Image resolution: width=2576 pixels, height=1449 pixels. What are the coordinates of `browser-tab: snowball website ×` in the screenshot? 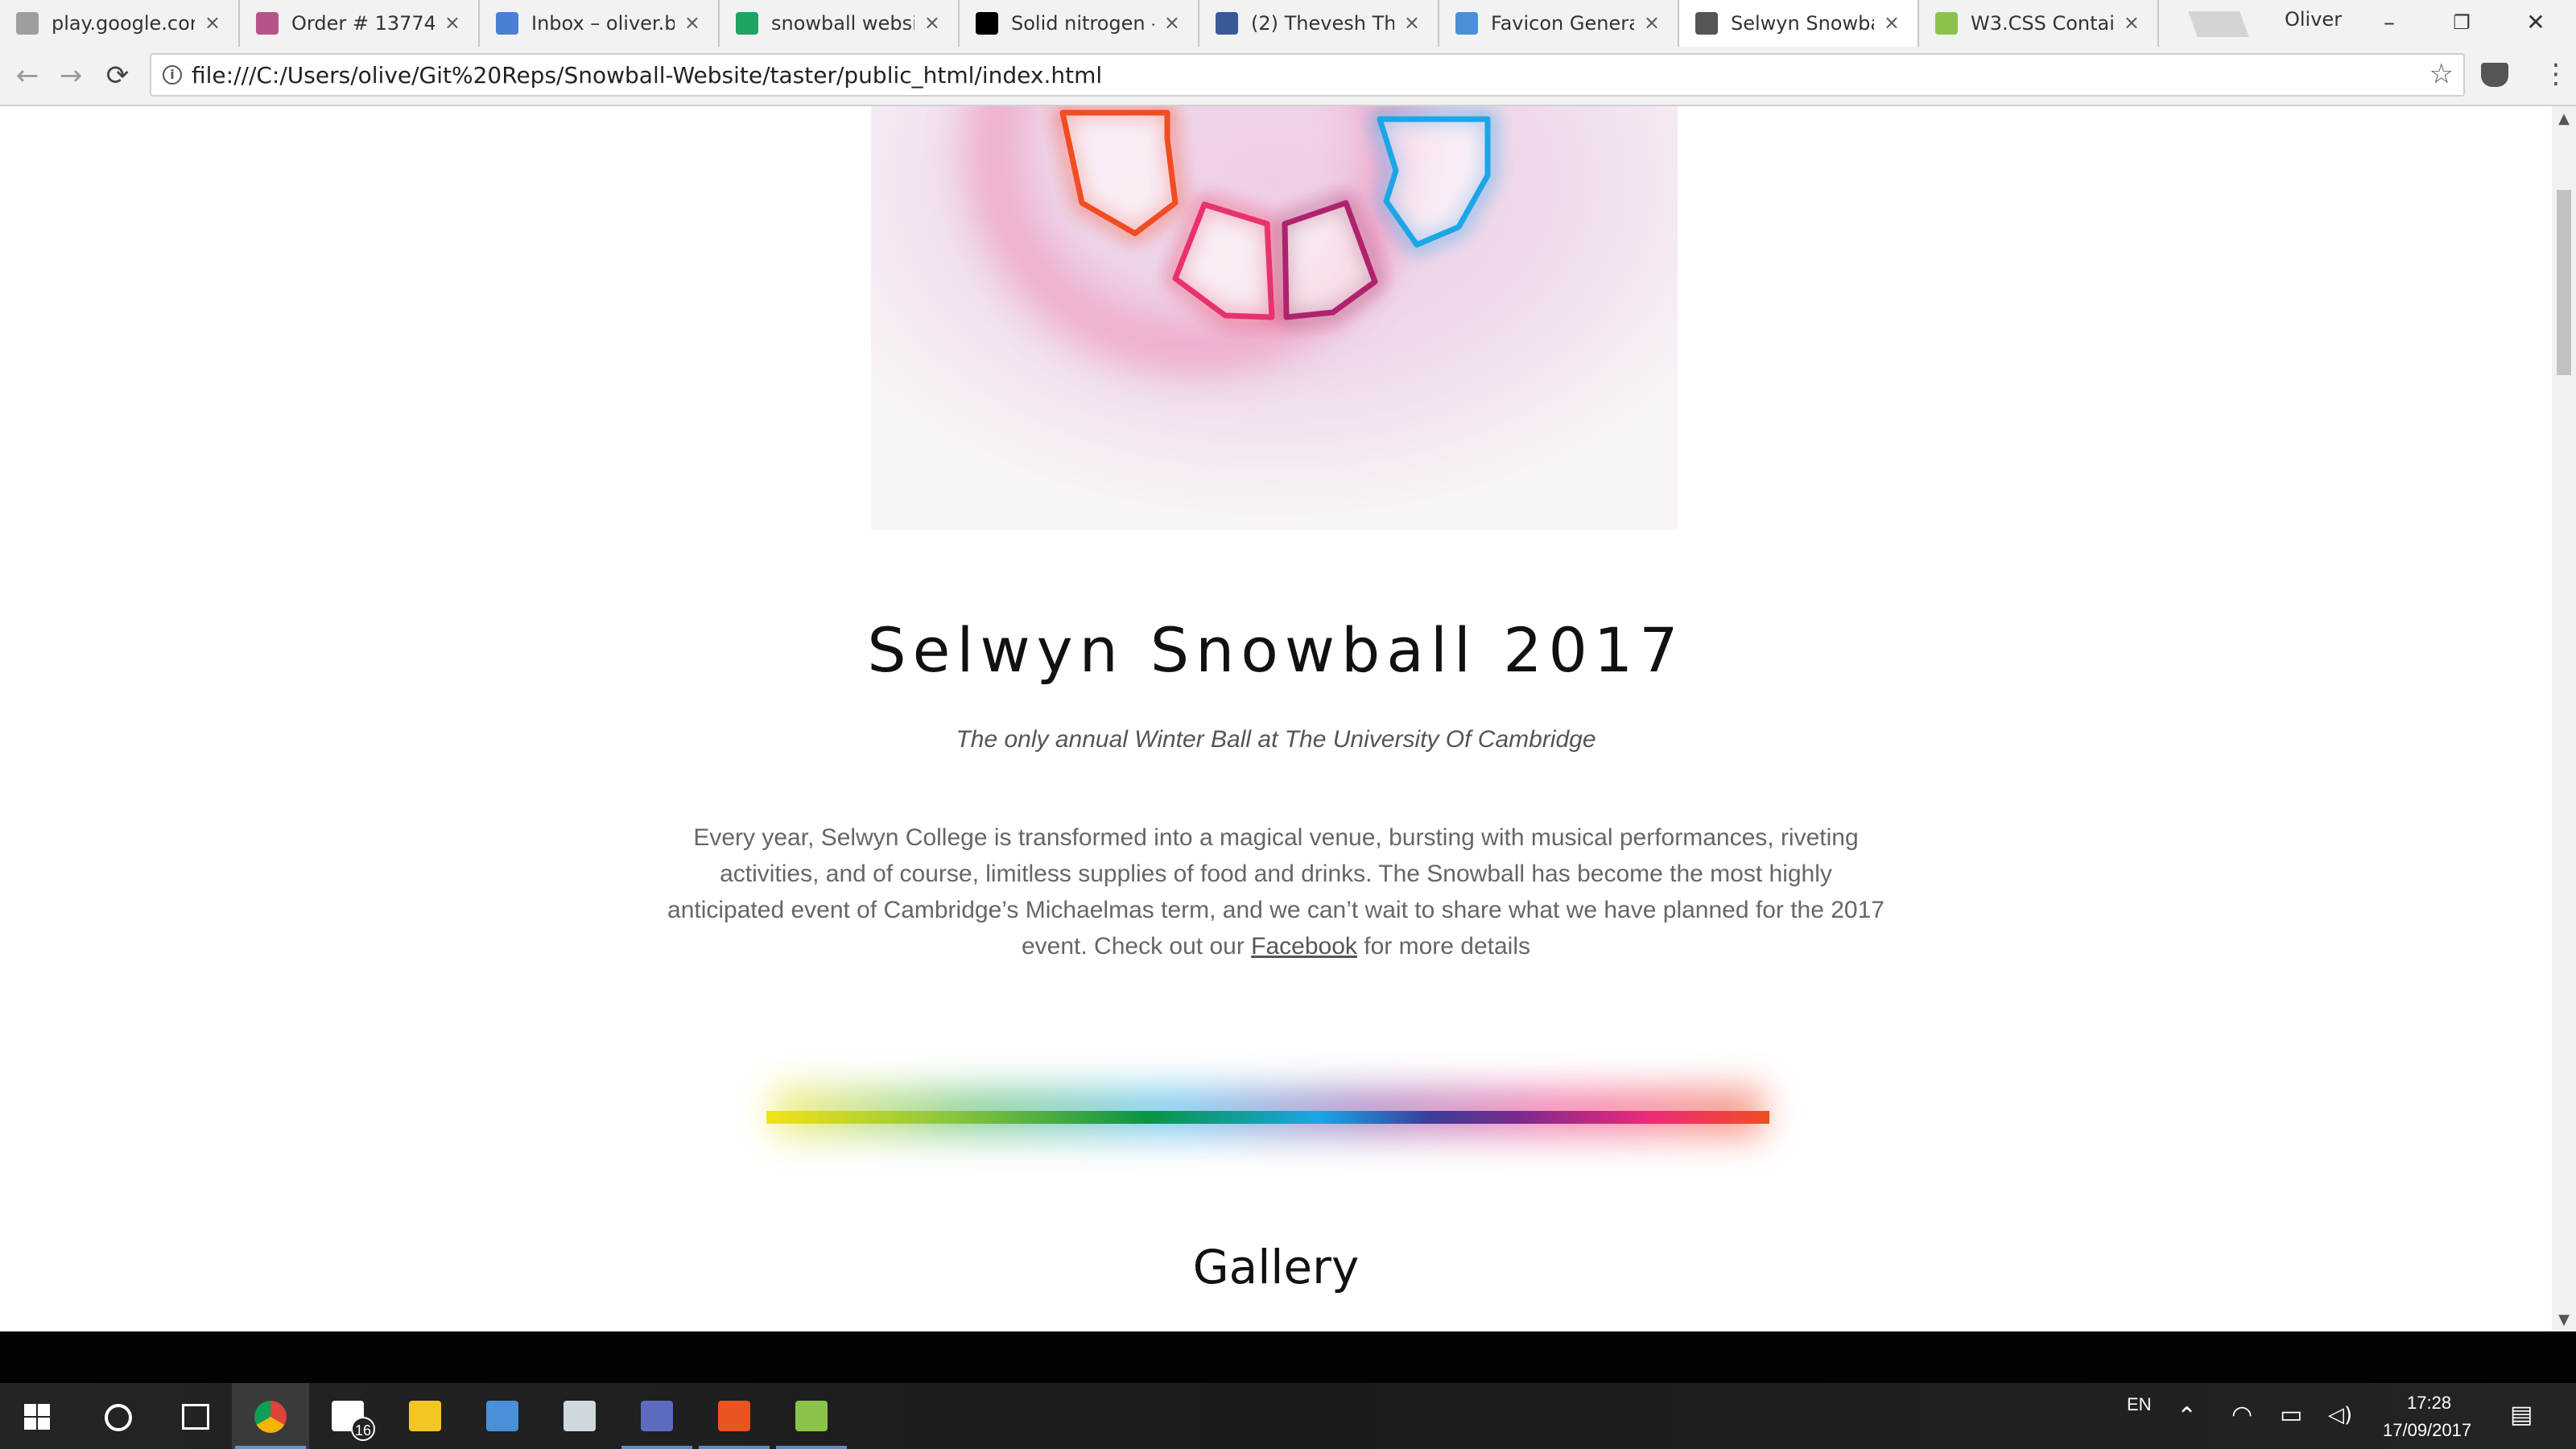 It's located at (840, 23).